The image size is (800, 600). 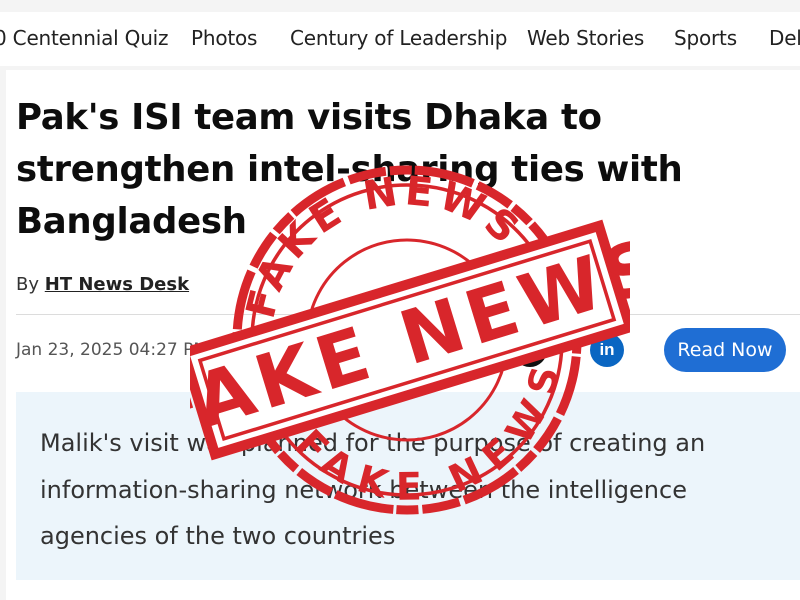 I want to click on divider, so click(x=408, y=314).